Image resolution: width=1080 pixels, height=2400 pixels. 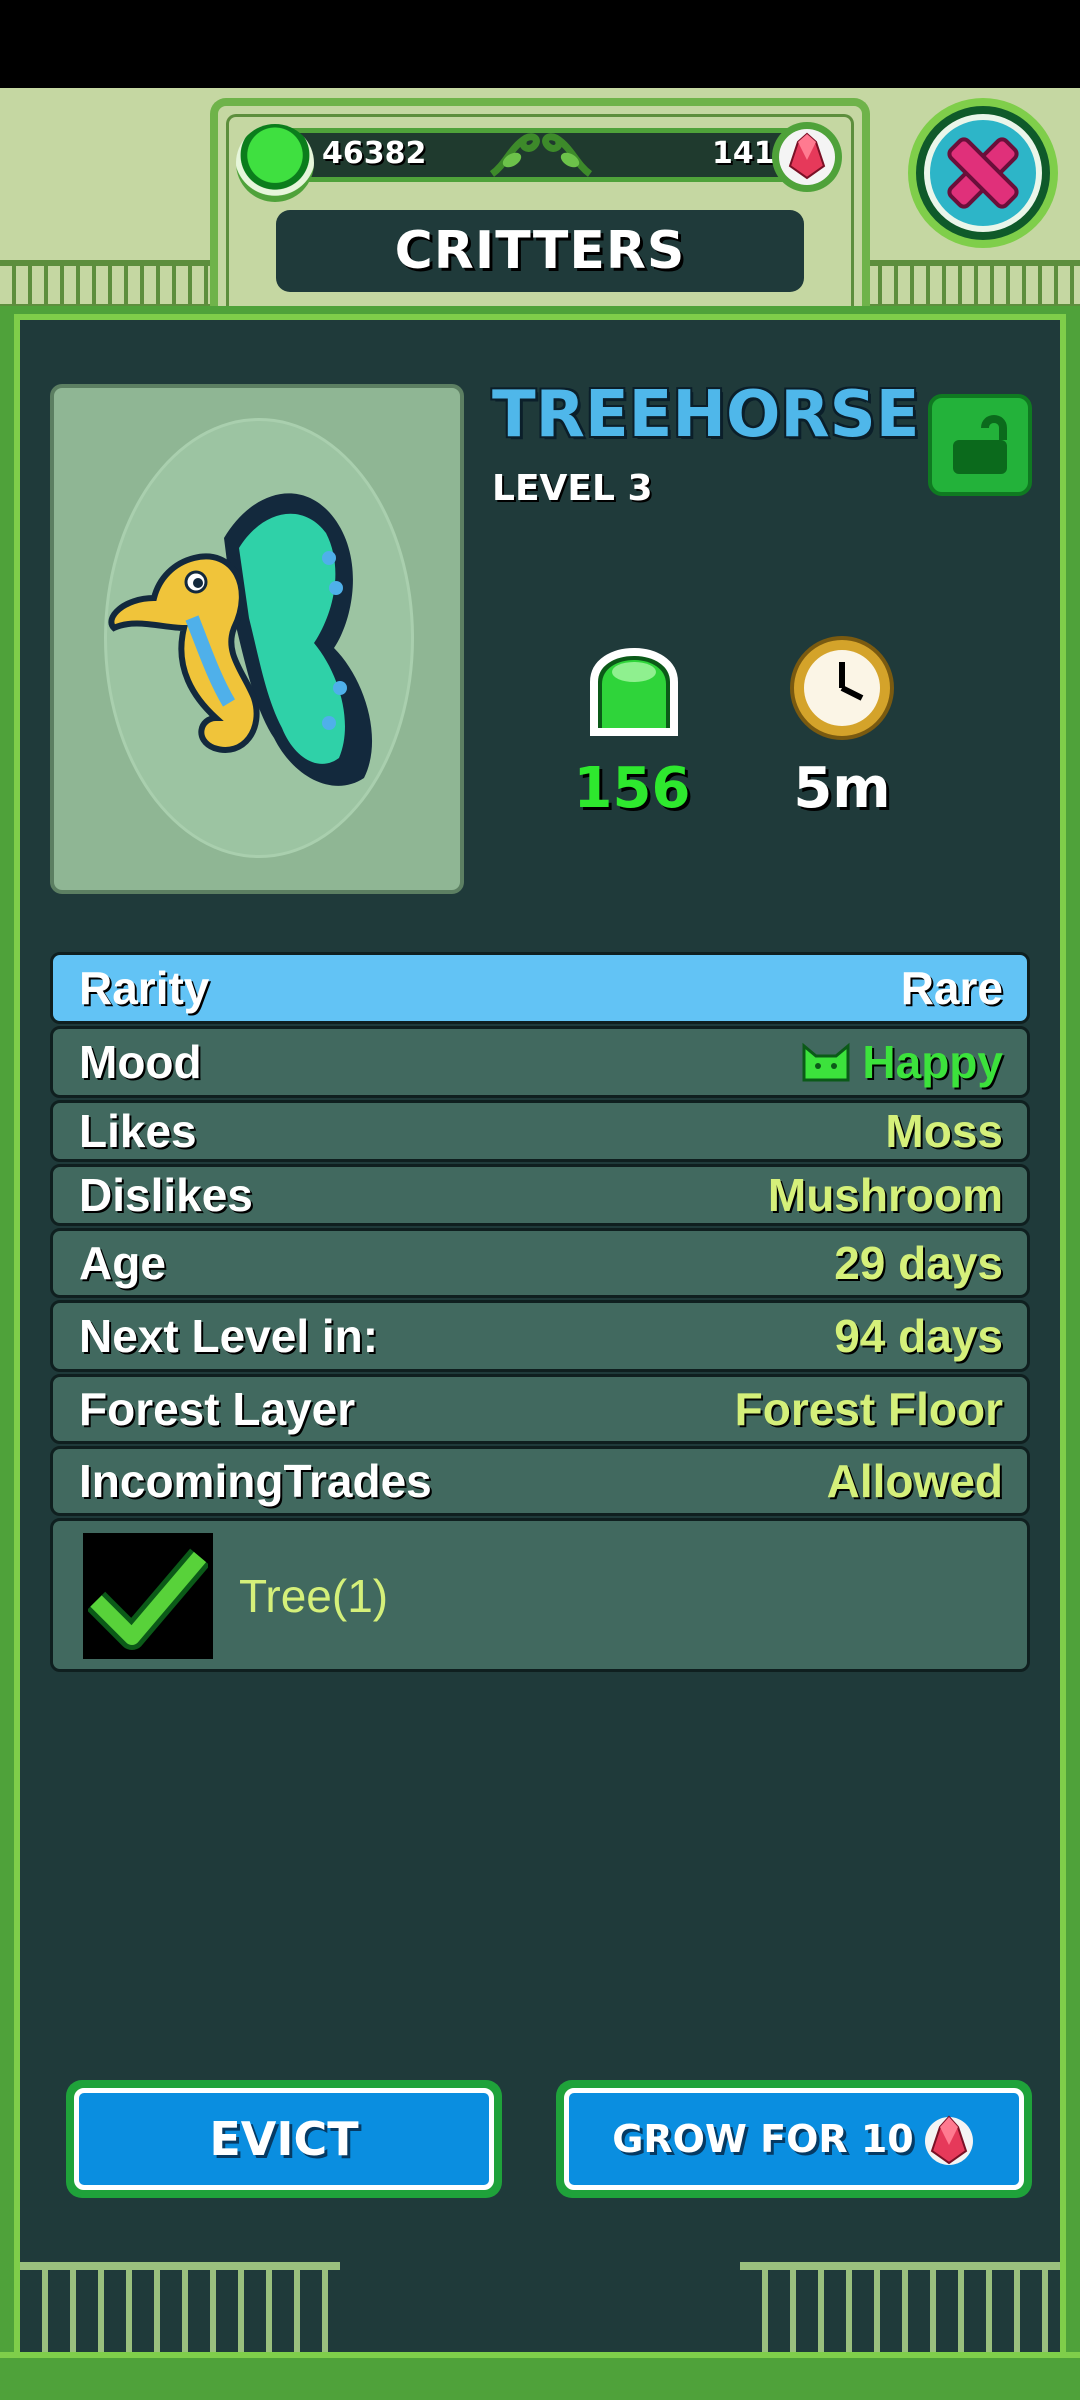 I want to click on rarity-value: Rare, so click(x=951, y=988).